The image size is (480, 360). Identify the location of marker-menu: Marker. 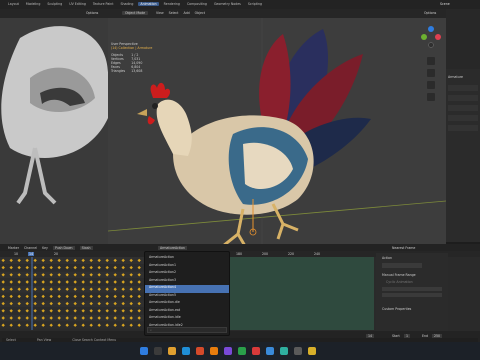
(13, 248).